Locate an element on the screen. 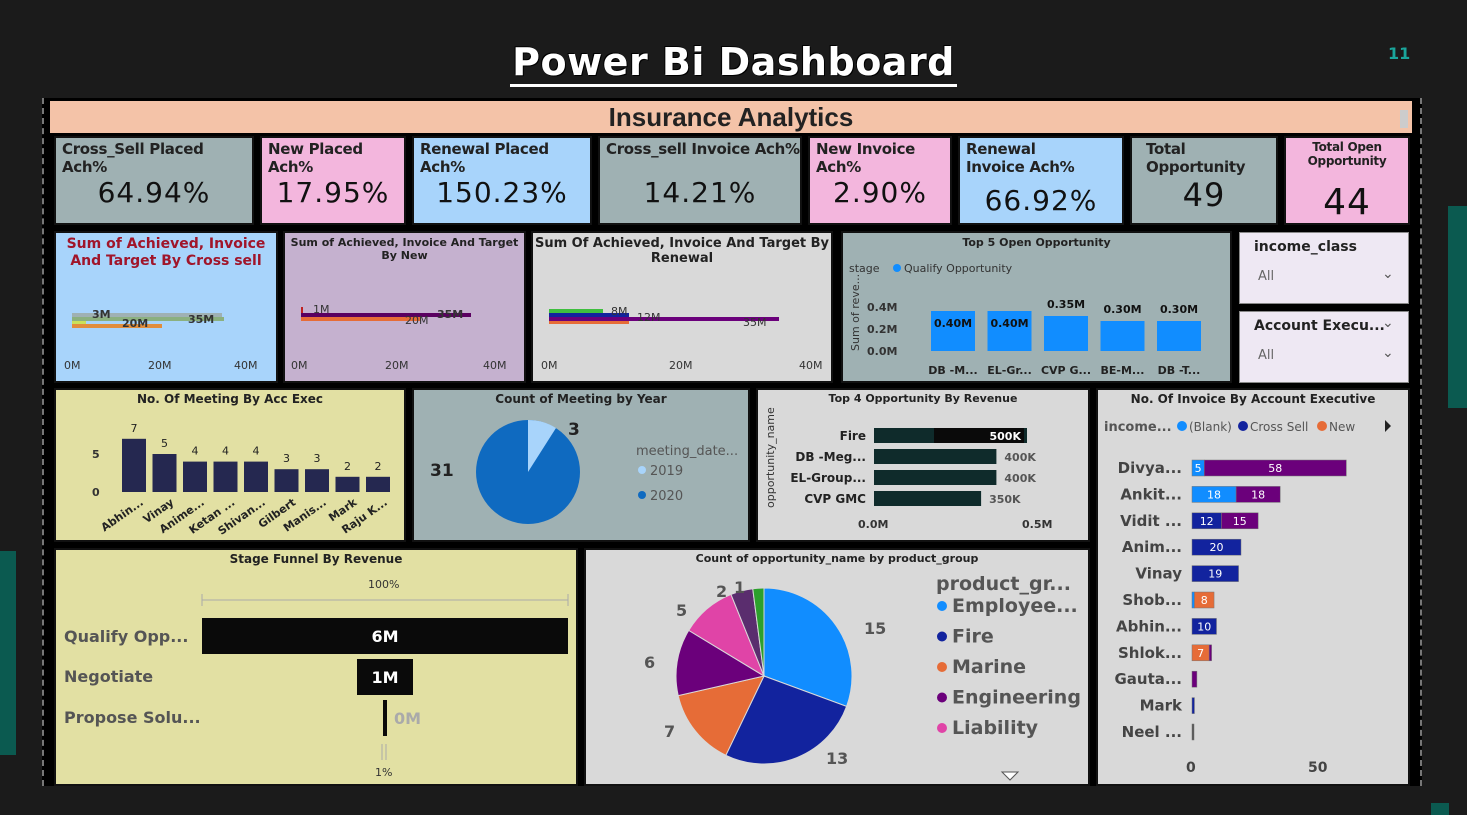 The width and height of the screenshot is (1467, 815). kpi-card-new-invoice: New Invoice Ach% 2.90% is located at coordinates (880, 180).